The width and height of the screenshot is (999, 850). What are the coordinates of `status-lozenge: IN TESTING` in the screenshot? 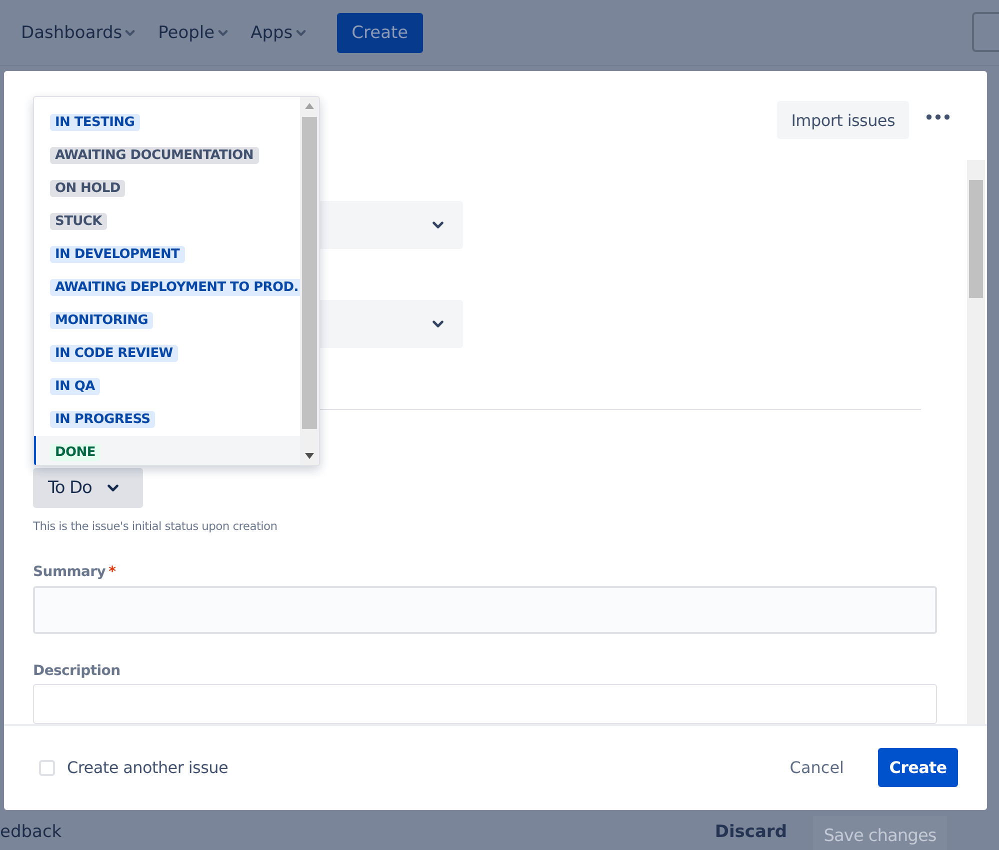 It's located at (95, 122).